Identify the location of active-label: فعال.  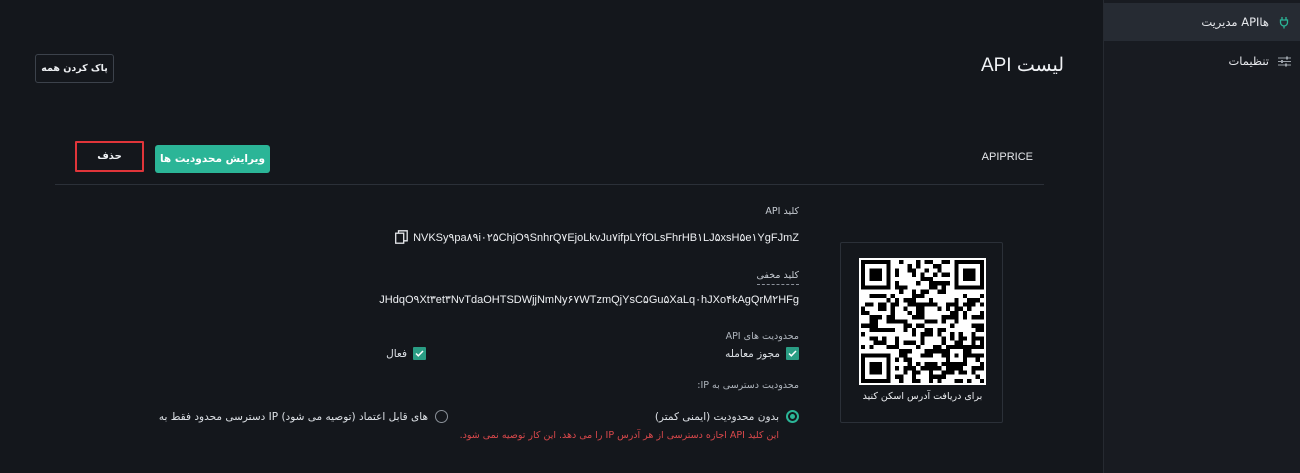
(396, 353).